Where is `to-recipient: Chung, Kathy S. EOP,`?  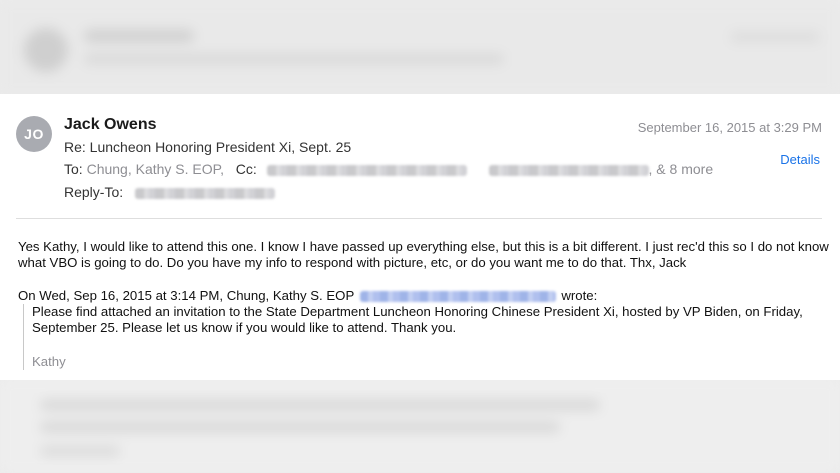 to-recipient: Chung, Kathy S. EOP, is located at coordinates (156, 169).